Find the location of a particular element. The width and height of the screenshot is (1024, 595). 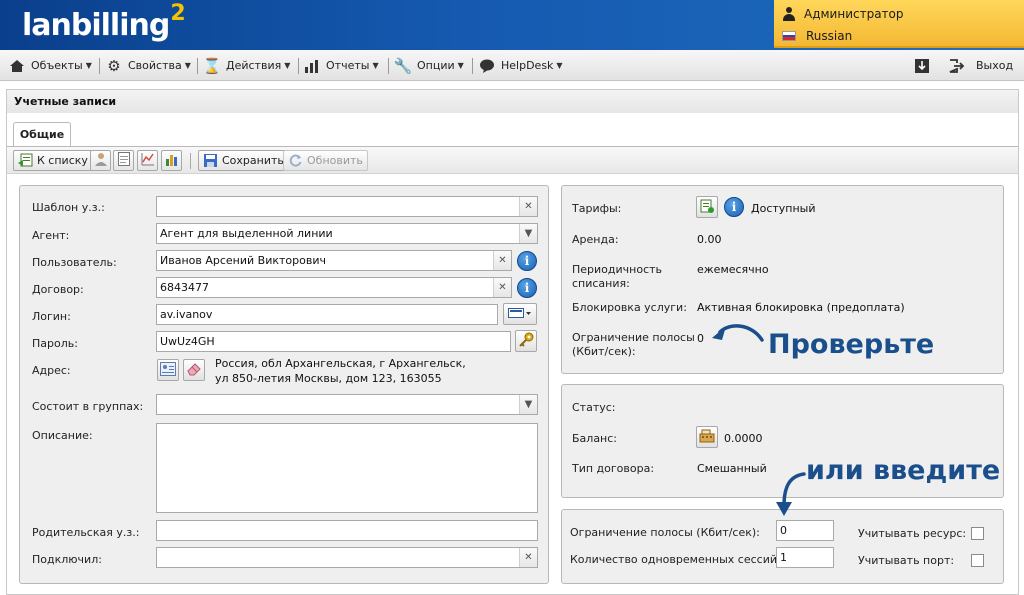

agent-label: Агент: is located at coordinates (51, 235).